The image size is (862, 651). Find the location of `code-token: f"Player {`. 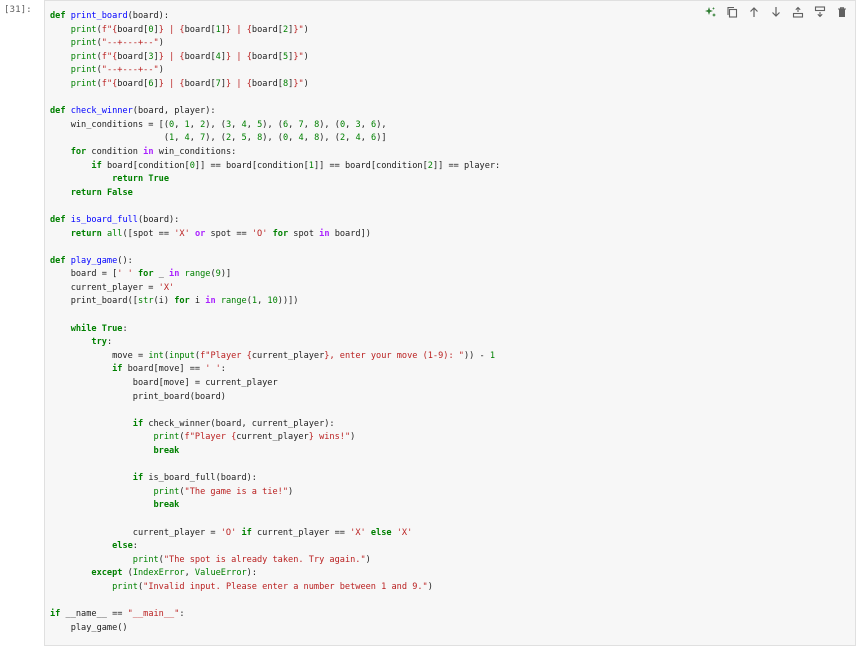

code-token: f"Player { is located at coordinates (226, 355).